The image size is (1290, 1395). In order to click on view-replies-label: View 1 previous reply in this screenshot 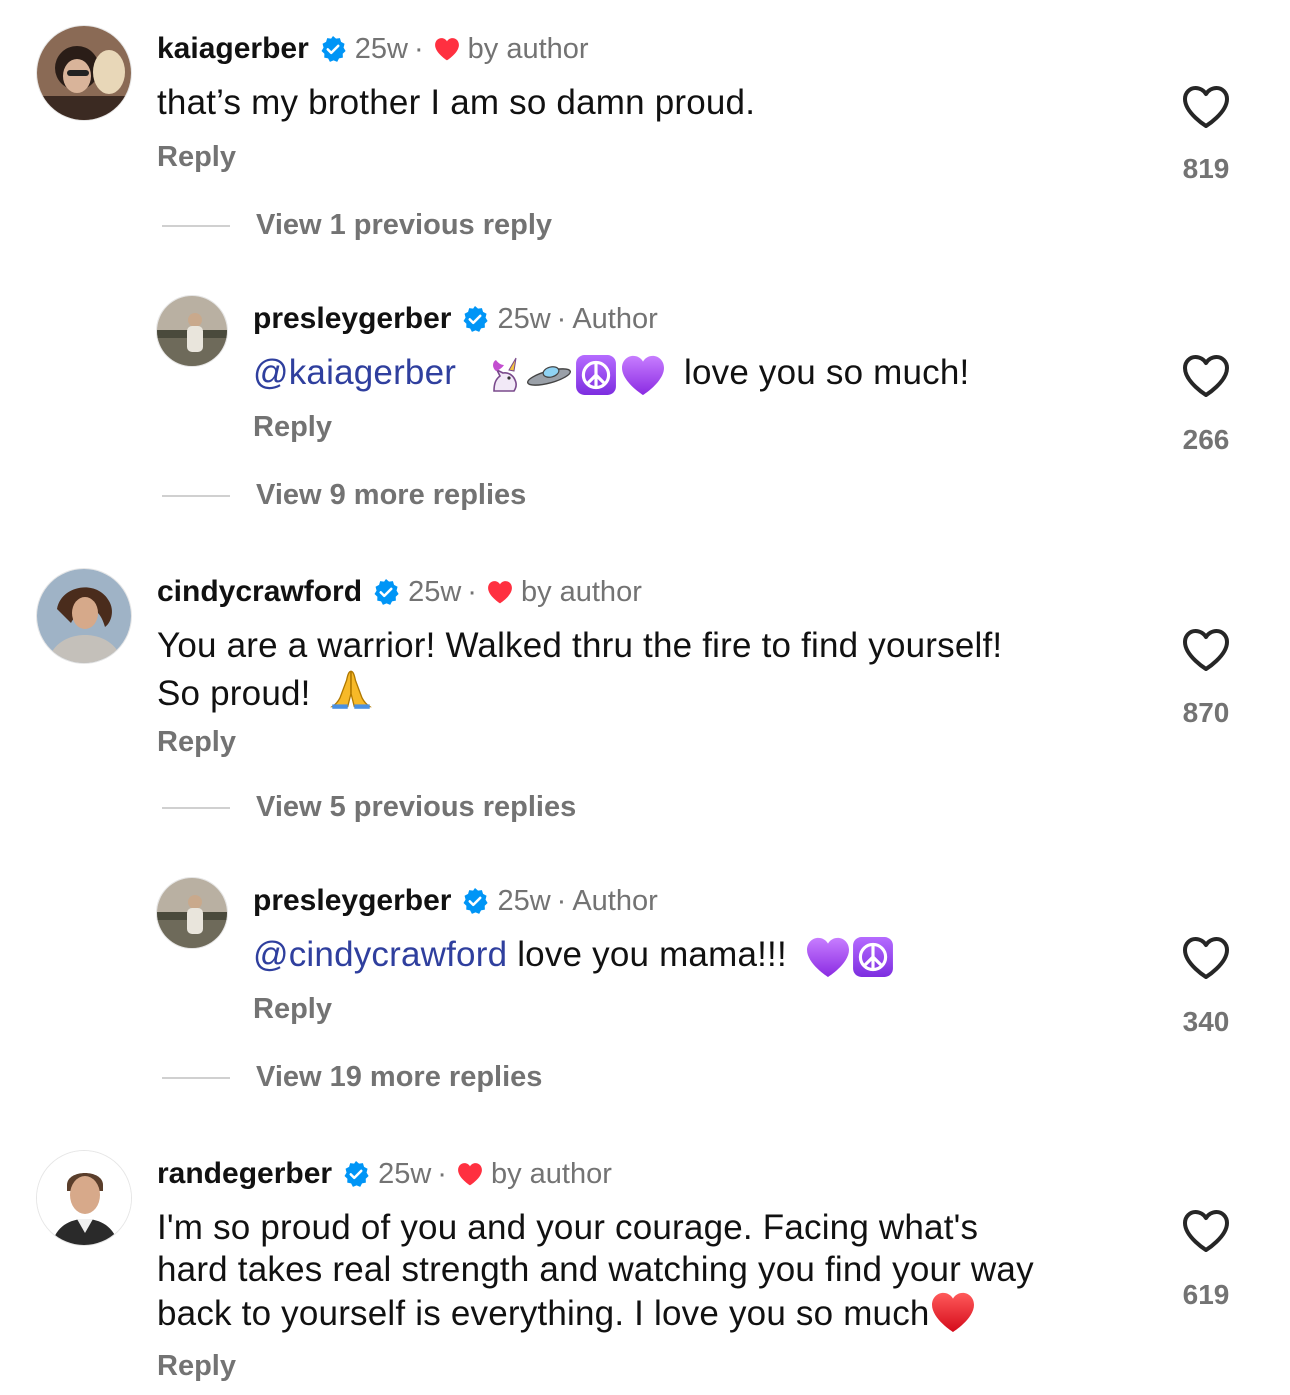, I will do `click(404, 225)`.